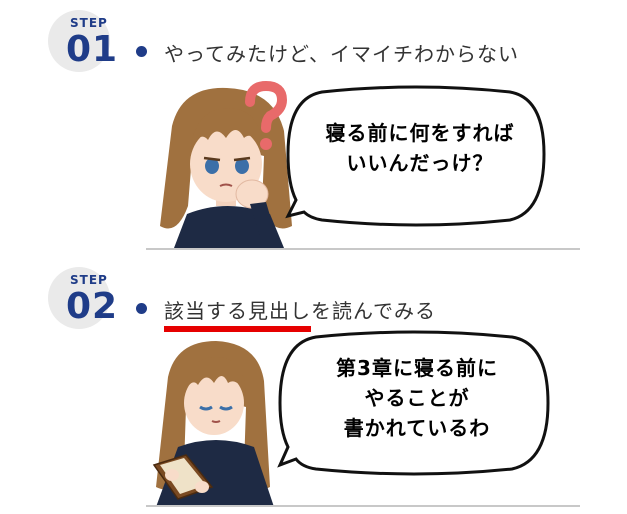  Describe the element at coordinates (341, 54) in the screenshot. I see `step-heading: やってみたけど、イマイチわからない` at that location.